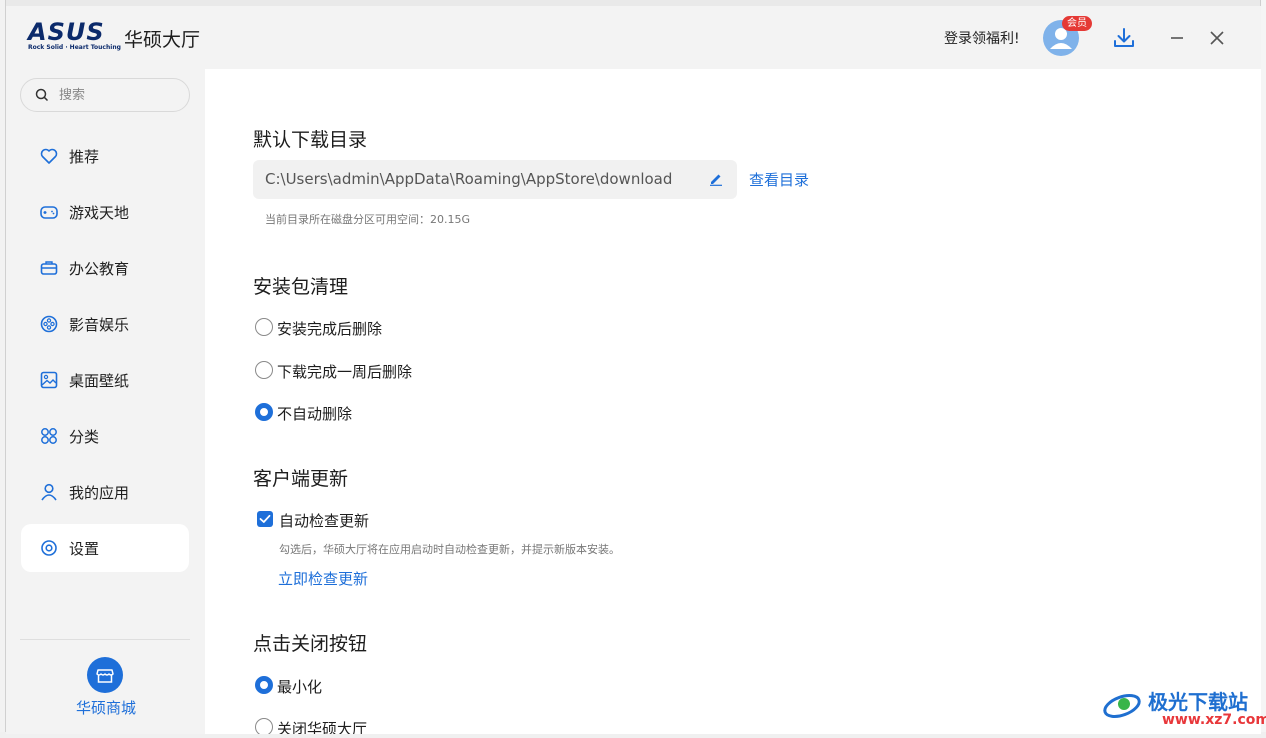 The width and height of the screenshot is (1266, 738). I want to click on sidebar-item-label: 我的应用, so click(99, 493).